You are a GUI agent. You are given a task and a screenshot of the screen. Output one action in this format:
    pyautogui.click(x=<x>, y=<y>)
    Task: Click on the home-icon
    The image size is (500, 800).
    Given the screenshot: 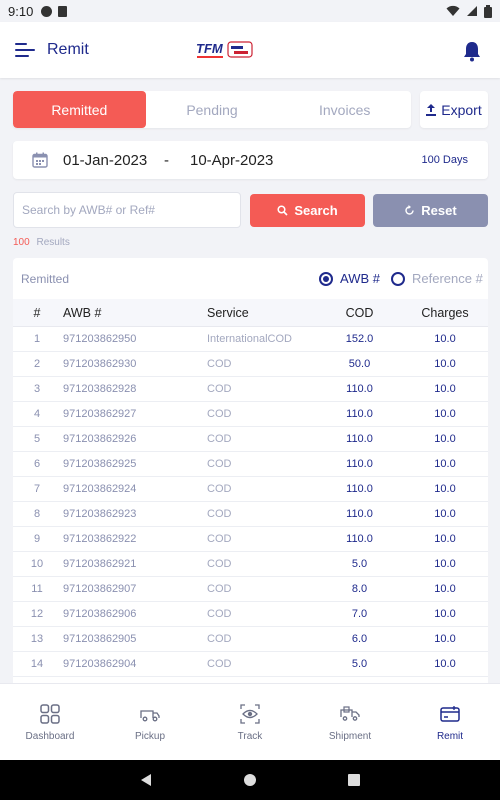 What is the action you would take?
    pyautogui.click(x=250, y=780)
    